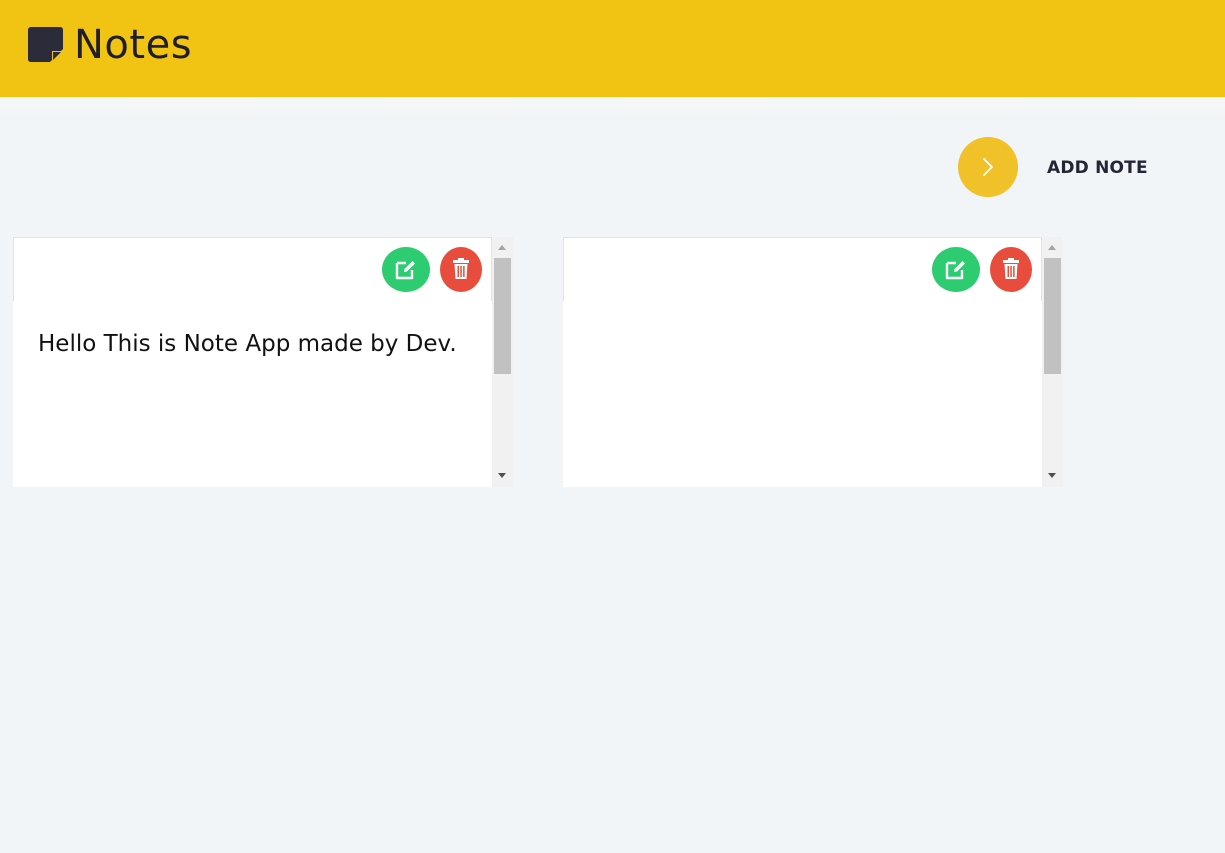 The image size is (1225, 853). What do you see at coordinates (612, 48) in the screenshot?
I see `app-header: Notes` at bounding box center [612, 48].